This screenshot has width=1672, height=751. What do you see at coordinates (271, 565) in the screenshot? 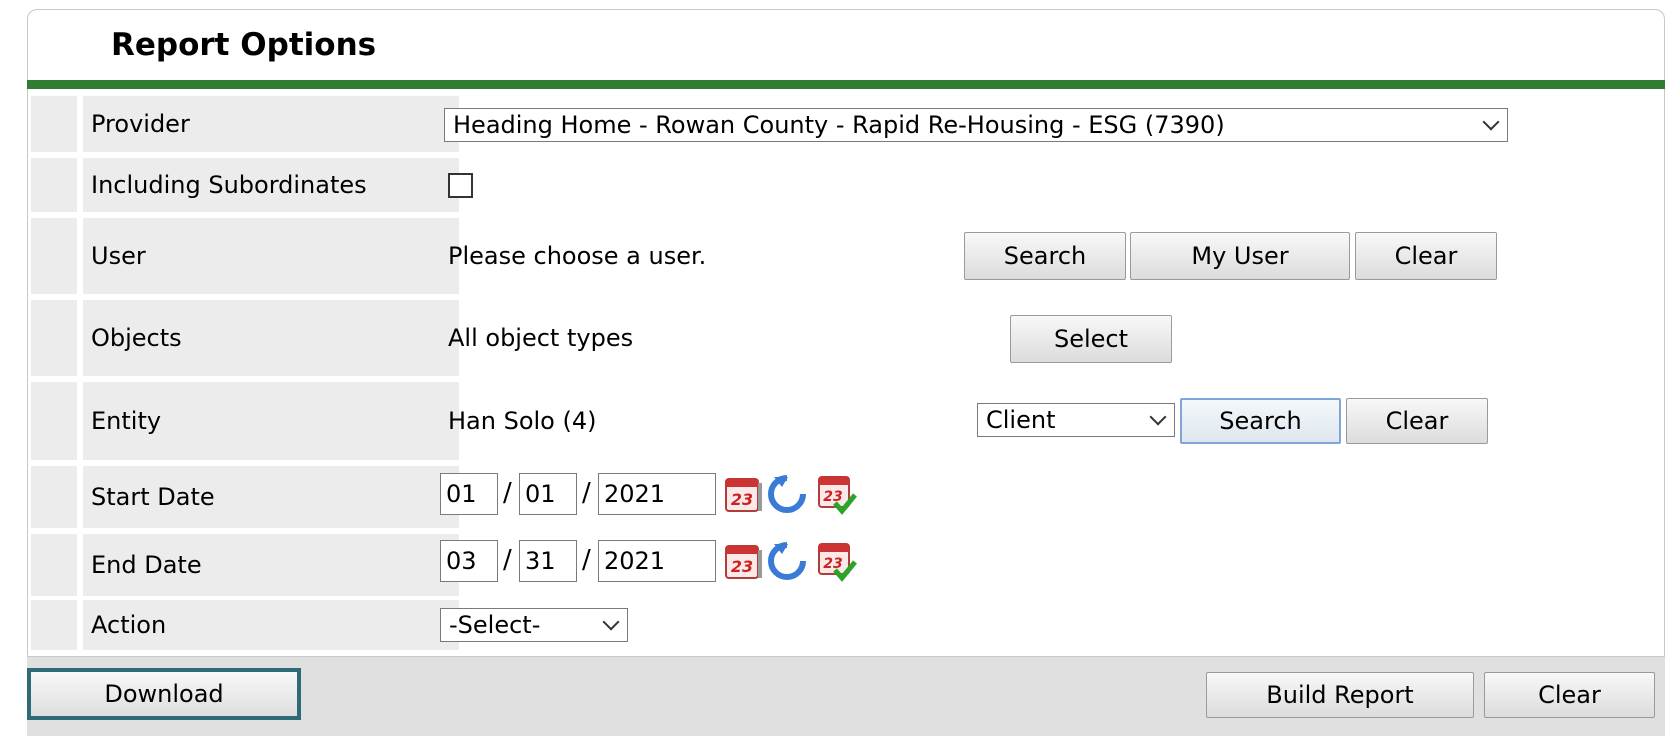
I see `end-date-label: End Date` at bounding box center [271, 565].